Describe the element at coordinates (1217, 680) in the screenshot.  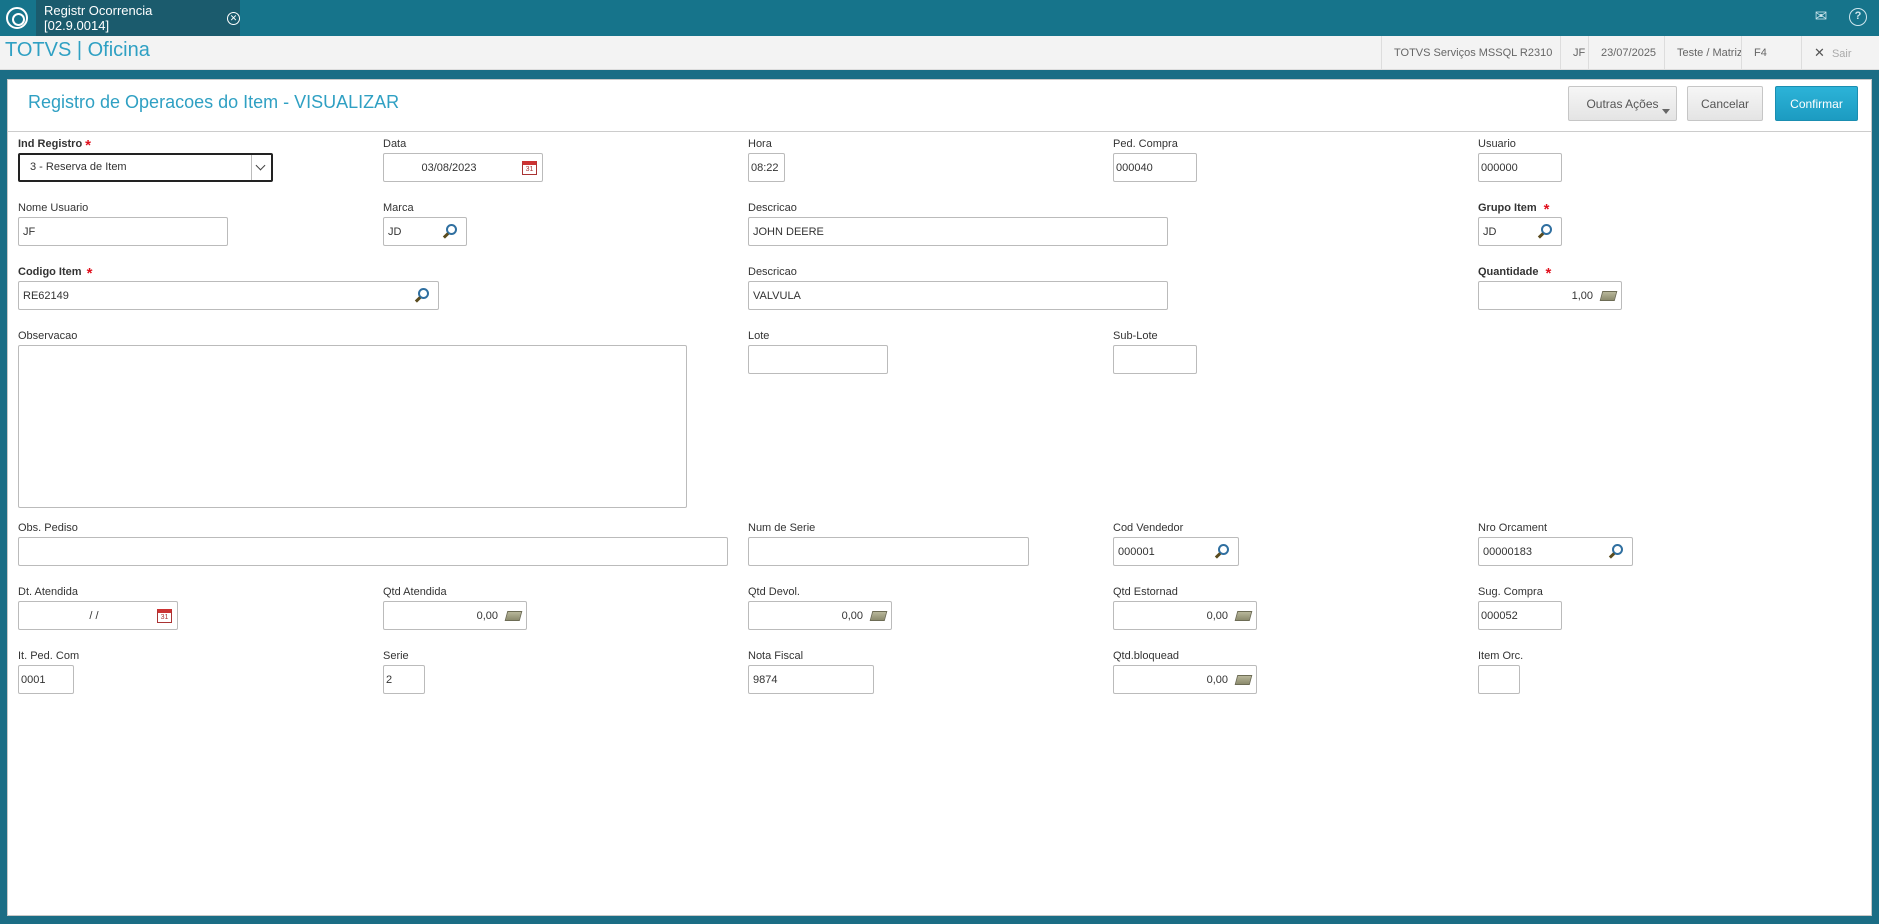
I see `qtd-bloquead-value: 0,00` at that location.